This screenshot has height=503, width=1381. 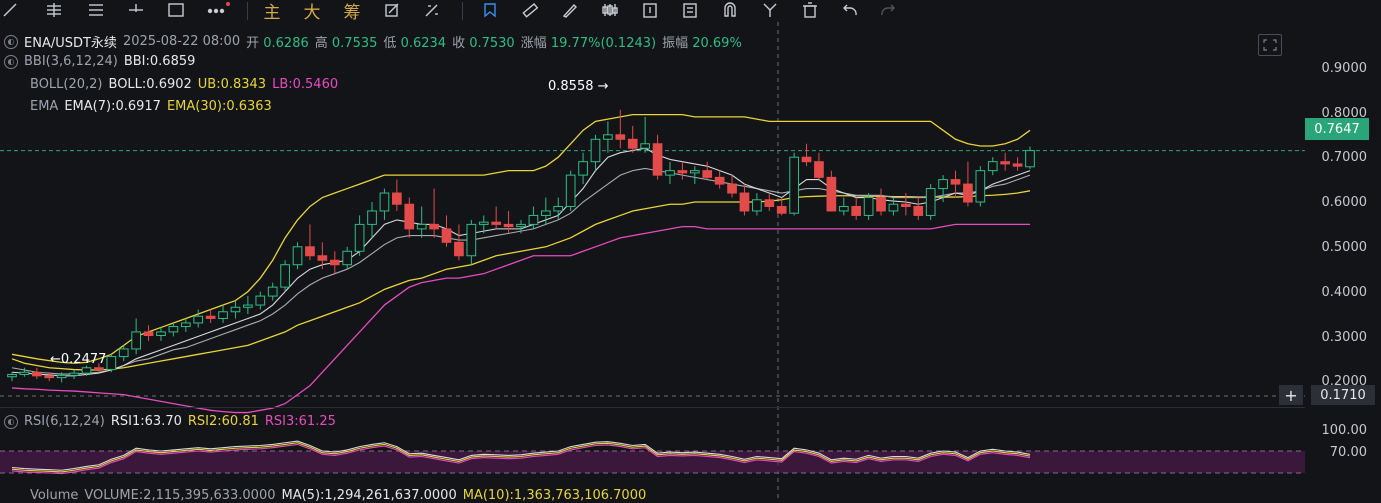 What do you see at coordinates (850, 10) in the screenshot?
I see `undo-icon` at bounding box center [850, 10].